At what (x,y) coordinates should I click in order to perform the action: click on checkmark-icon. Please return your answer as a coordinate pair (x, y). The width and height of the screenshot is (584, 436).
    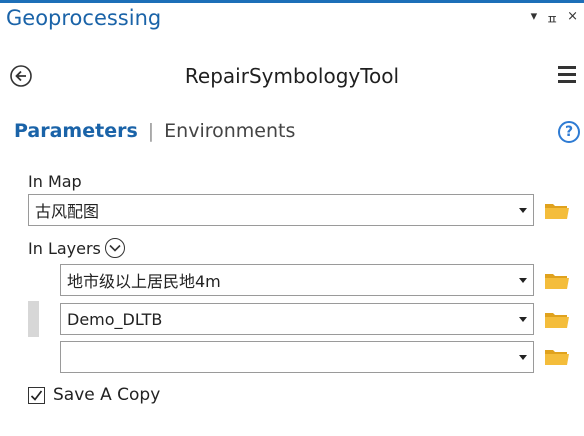
    Looking at the image, I should click on (36, 395).